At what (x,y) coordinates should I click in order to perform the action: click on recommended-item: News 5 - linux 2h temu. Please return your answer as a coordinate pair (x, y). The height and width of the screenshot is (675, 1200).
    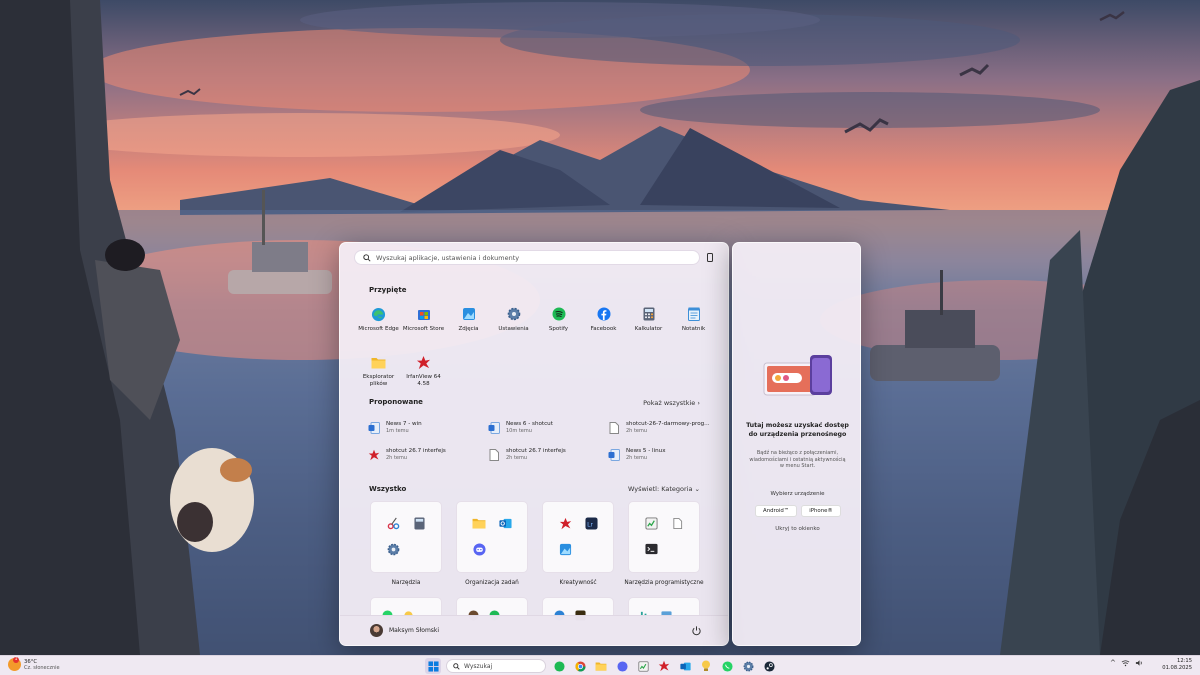
    Looking at the image, I should click on (668, 456).